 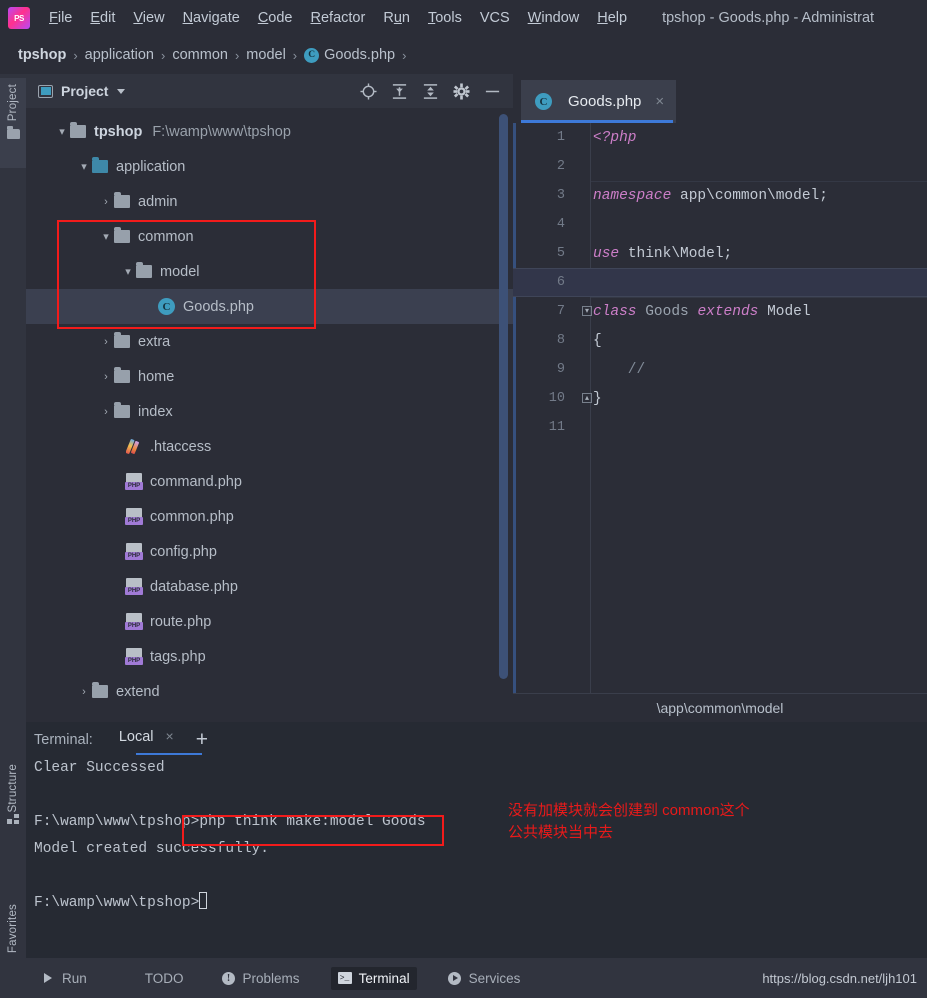 What do you see at coordinates (269, 271) in the screenshot?
I see `tree-node-model: ▾ model` at bounding box center [269, 271].